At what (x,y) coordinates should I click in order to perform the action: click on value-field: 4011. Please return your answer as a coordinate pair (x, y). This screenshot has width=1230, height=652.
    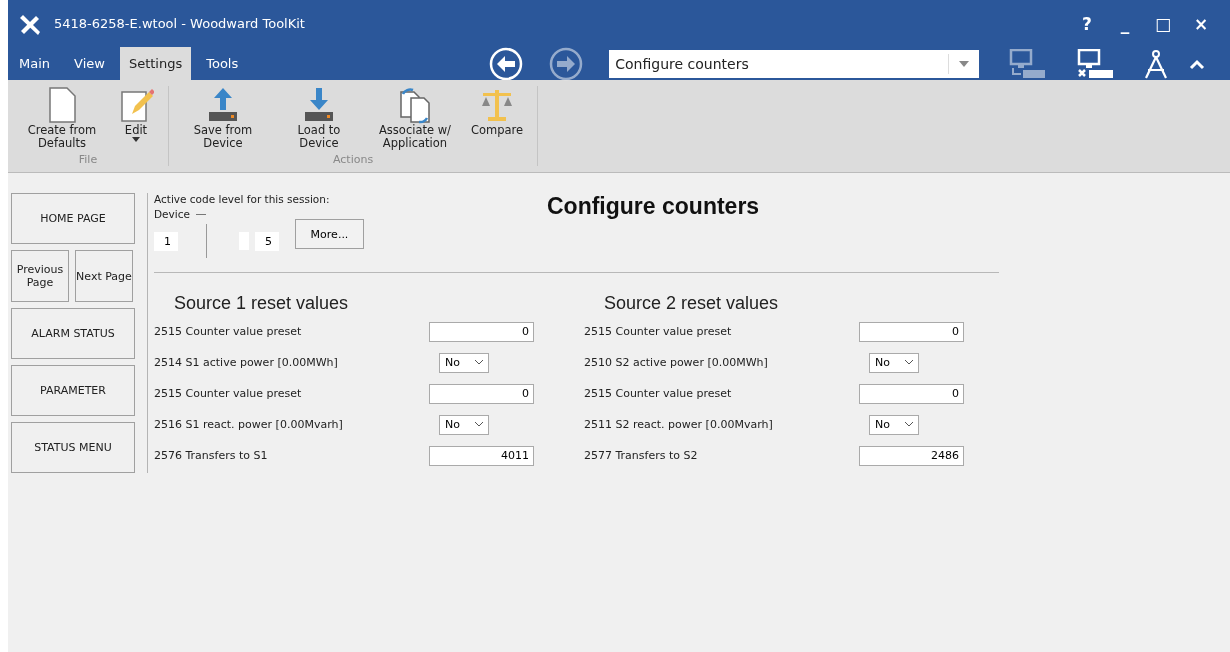
    Looking at the image, I should click on (481, 455).